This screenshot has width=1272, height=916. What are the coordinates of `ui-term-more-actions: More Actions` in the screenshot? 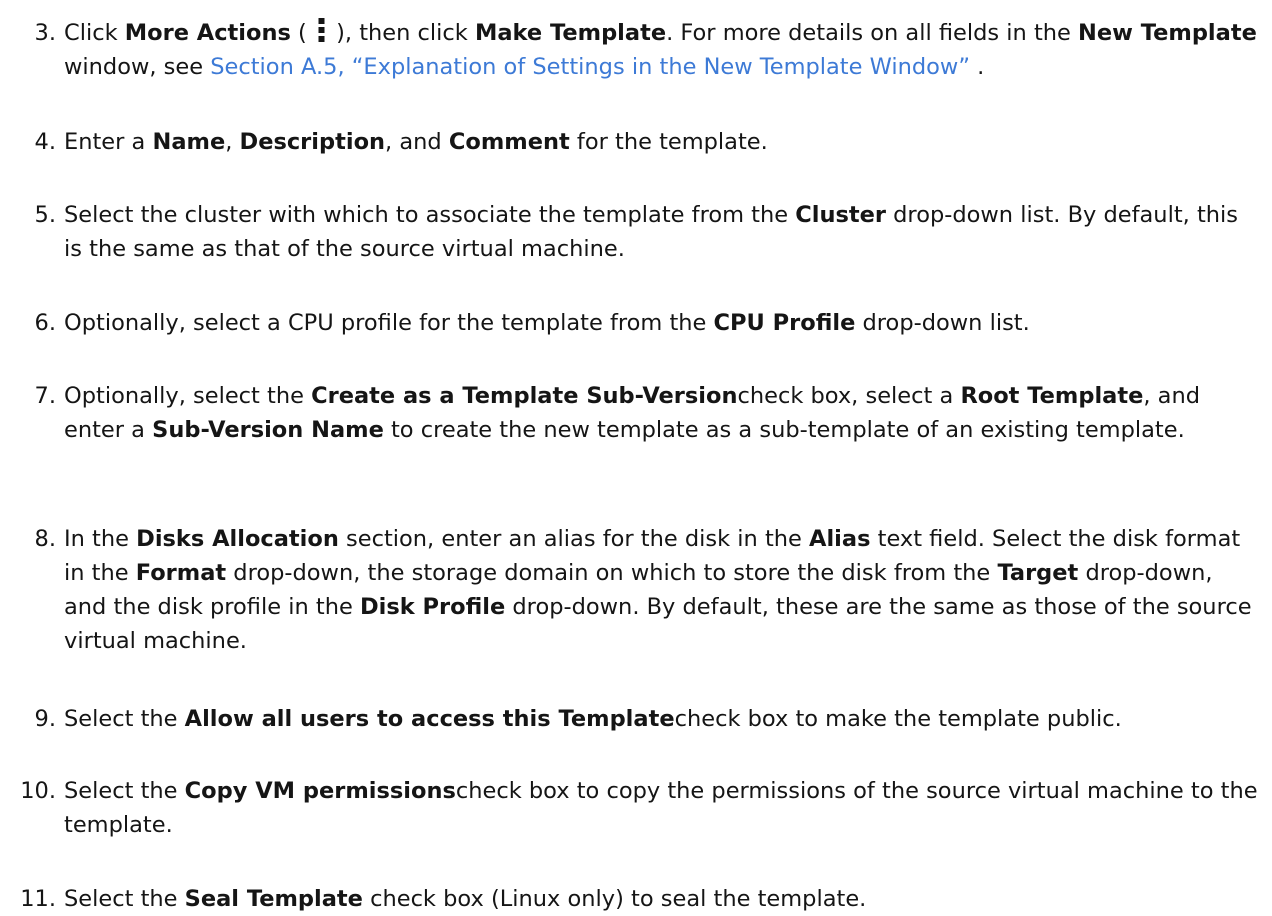 It's located at (207, 33).